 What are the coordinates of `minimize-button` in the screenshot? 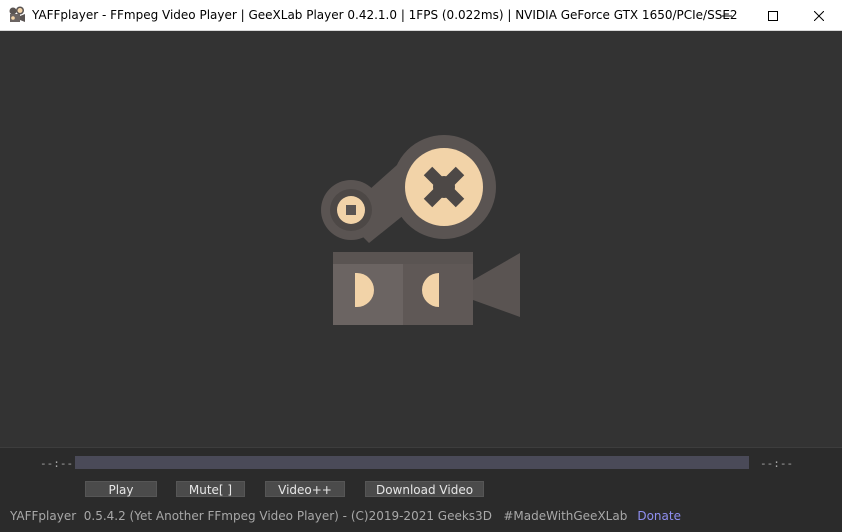 It's located at (727, 15).